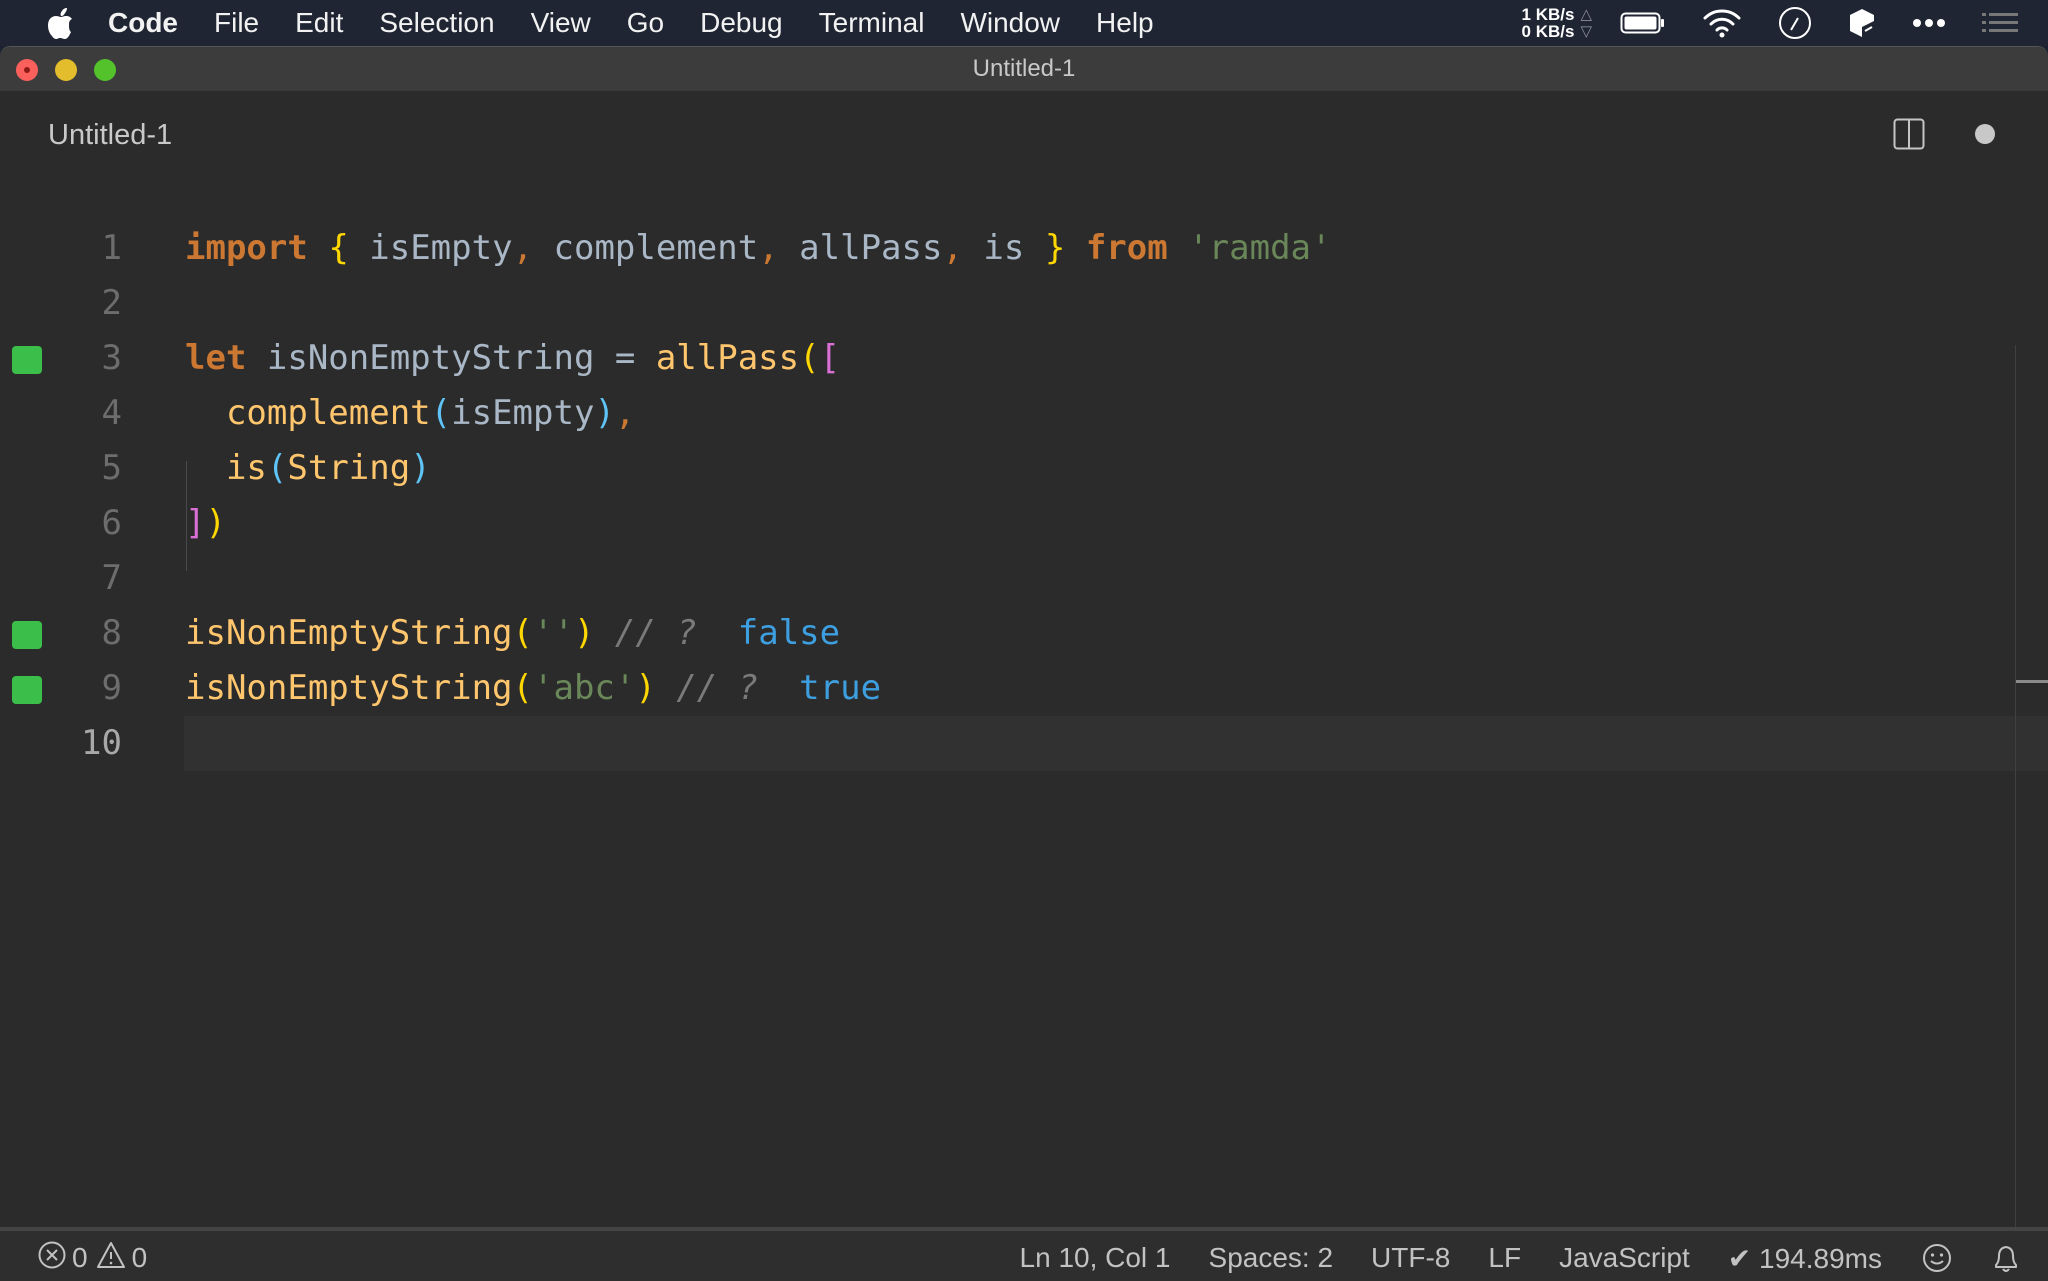  What do you see at coordinates (645, 23) in the screenshot?
I see `menu-go: Go` at bounding box center [645, 23].